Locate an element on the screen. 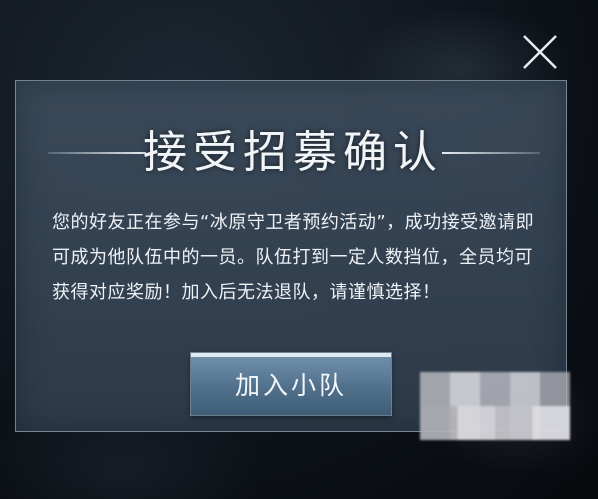 Image resolution: width=598 pixels, height=499 pixels. dialog-title: 接受招募确认 is located at coordinates (293, 152).